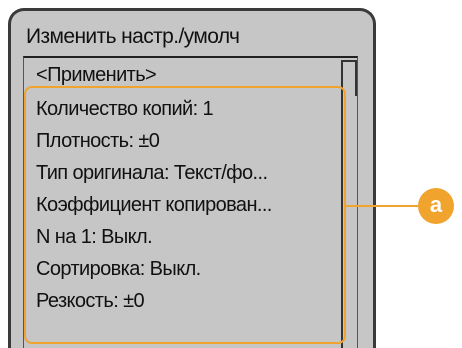 Image resolution: width=462 pixels, height=348 pixels. I want to click on screen-title: Изменить настр./умолч, so click(133, 36).